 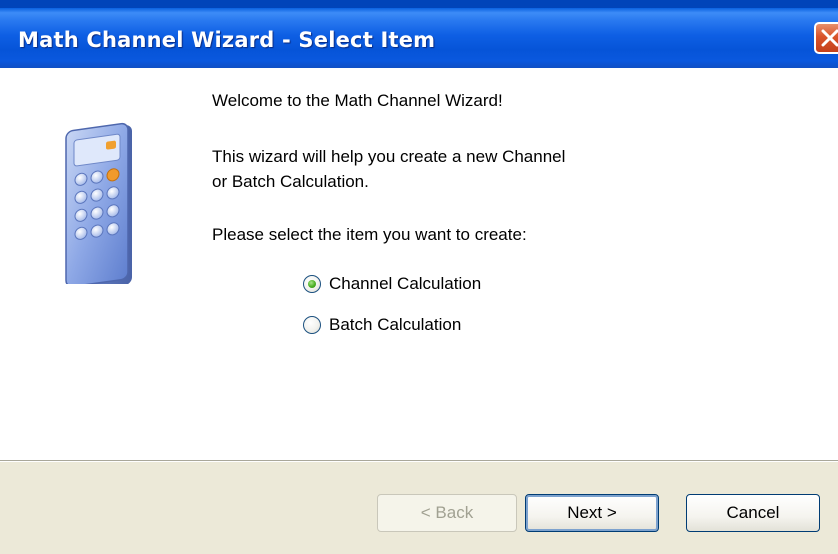 I want to click on radio-channel-calculation: Channel Calculation, so click(x=392, y=284).